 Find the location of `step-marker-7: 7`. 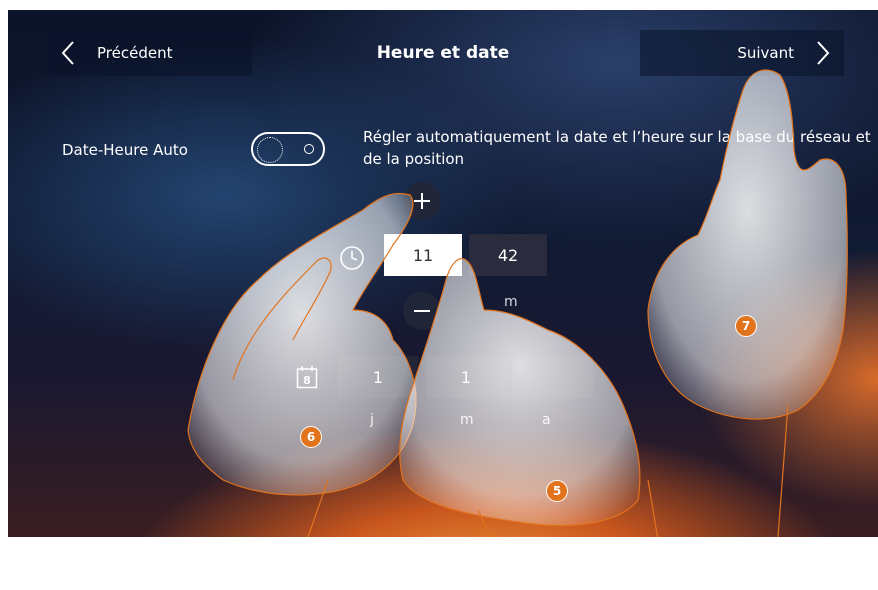

step-marker-7: 7 is located at coordinates (746, 326).